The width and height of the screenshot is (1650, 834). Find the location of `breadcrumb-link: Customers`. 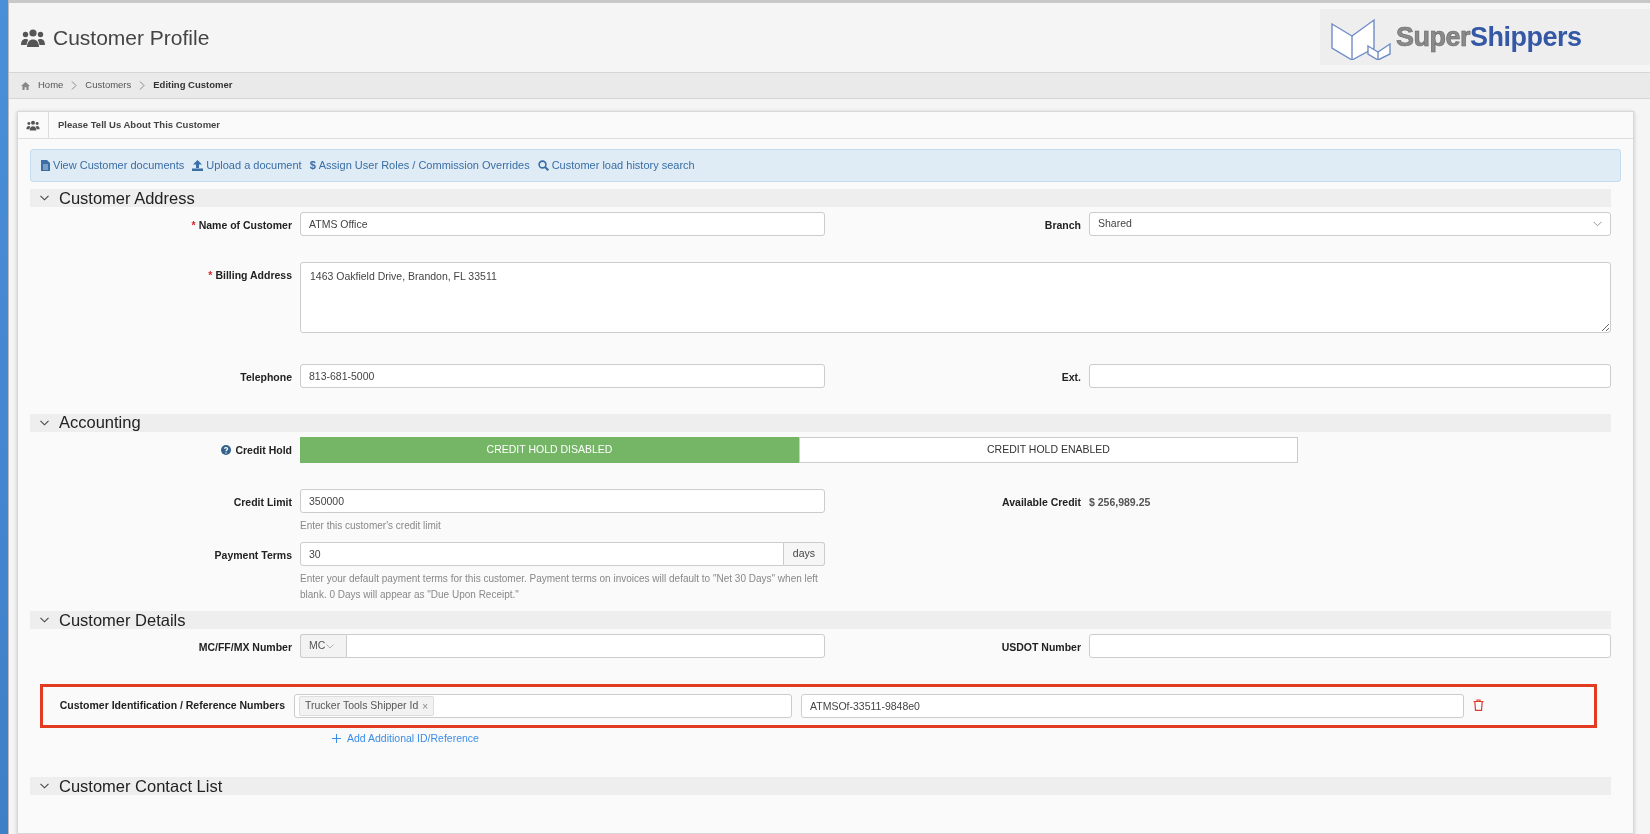

breadcrumb-link: Customers is located at coordinates (108, 85).